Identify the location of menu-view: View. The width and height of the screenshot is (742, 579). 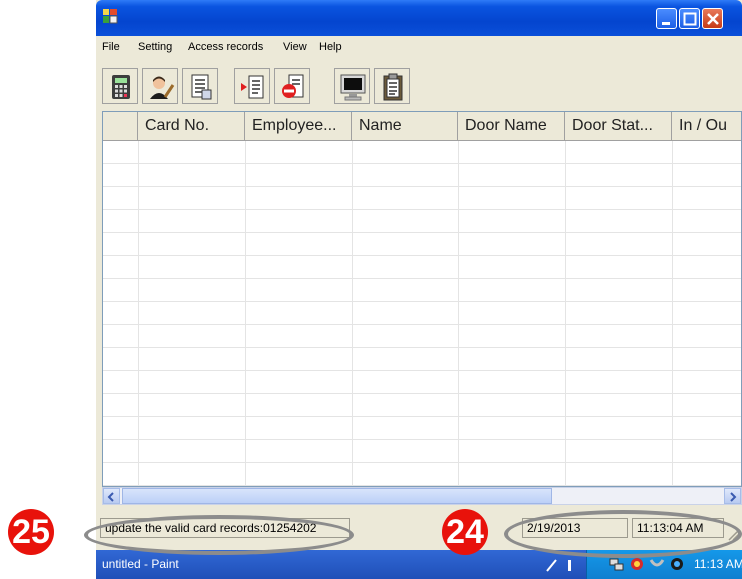
(295, 47).